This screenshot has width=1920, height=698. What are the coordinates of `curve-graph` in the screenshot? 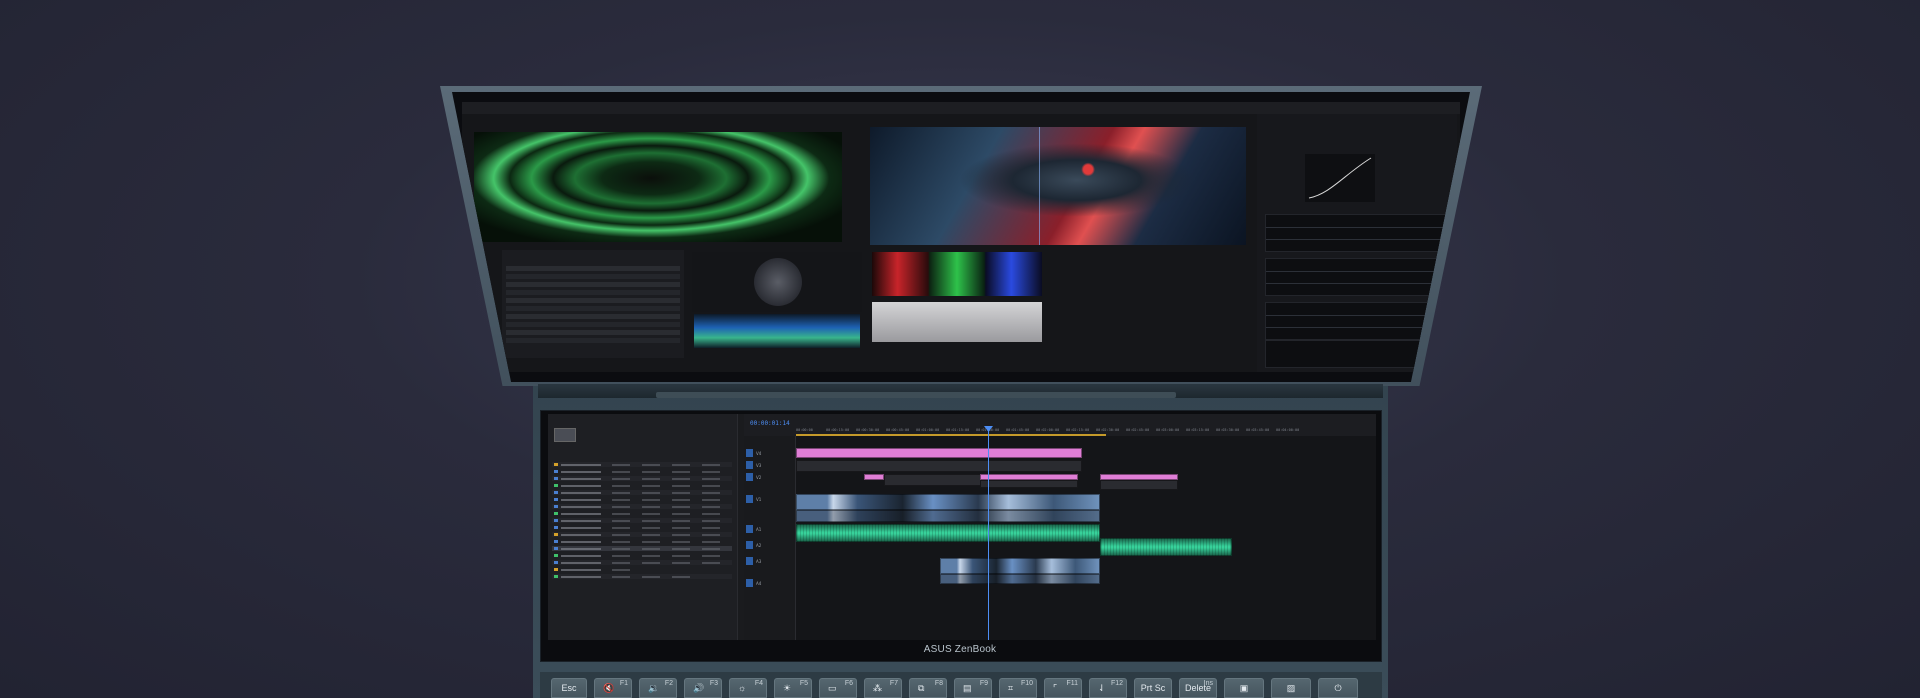 It's located at (1340, 178).